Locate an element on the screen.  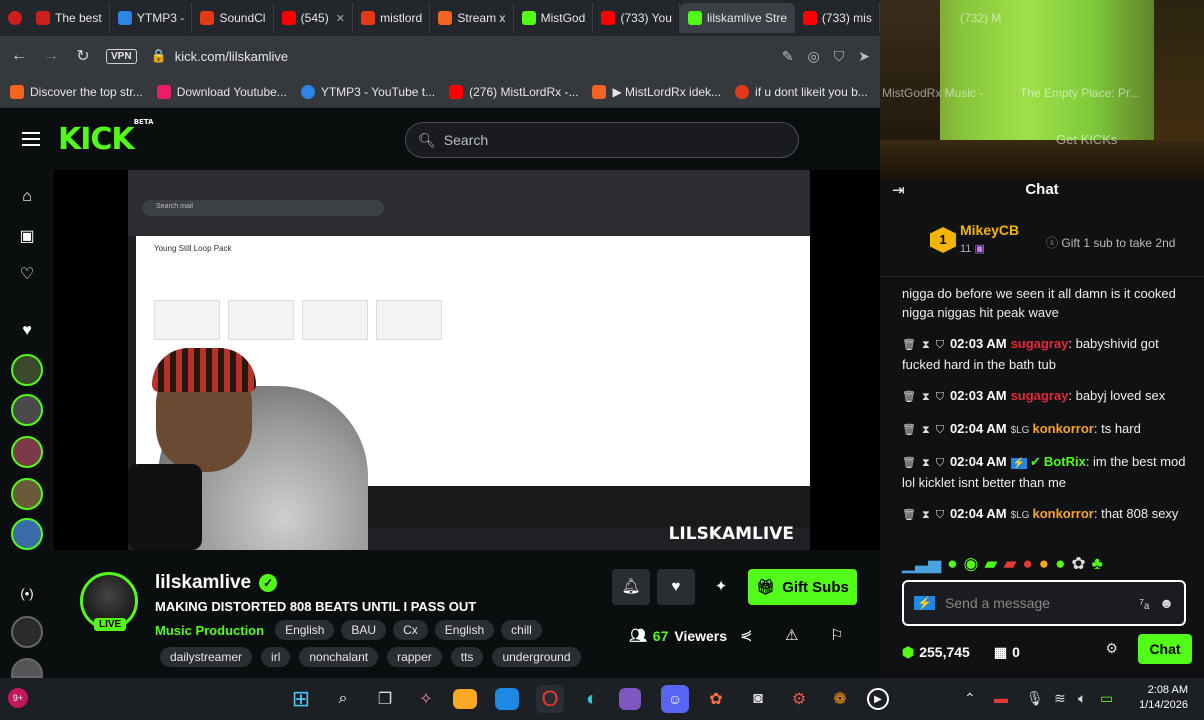
task-view-icon: ❐ is located at coordinates (385, 699).